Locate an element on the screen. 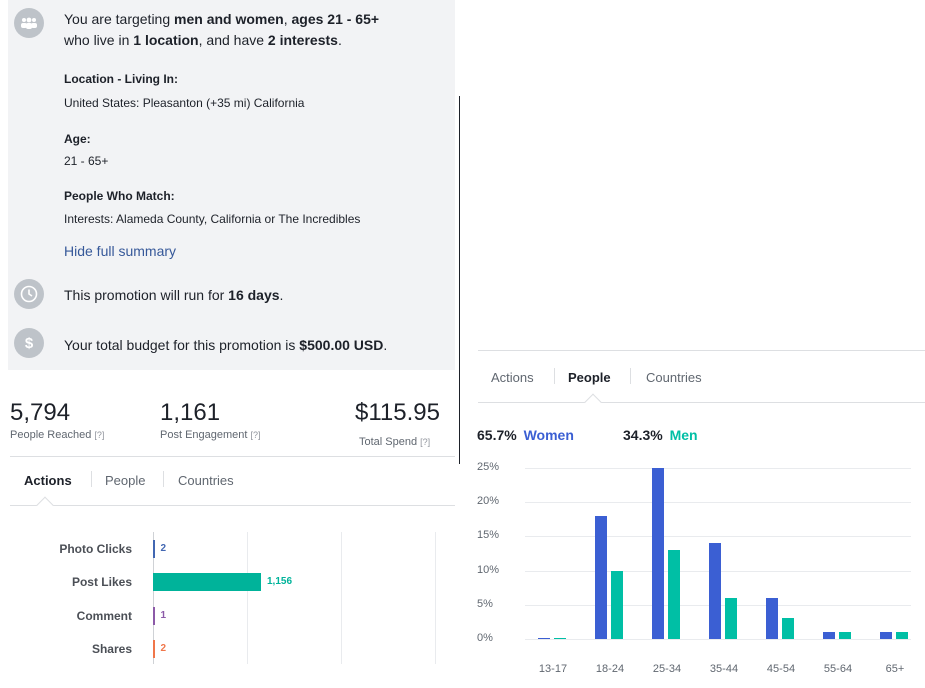 The width and height of the screenshot is (925, 688). hide-summary-link: Hide full summary is located at coordinates (120, 251).